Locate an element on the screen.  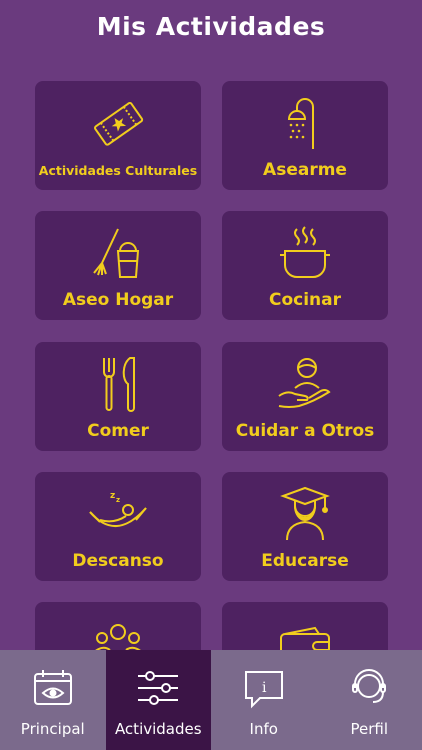
tab-actividades: Actividades is located at coordinates (158, 700).